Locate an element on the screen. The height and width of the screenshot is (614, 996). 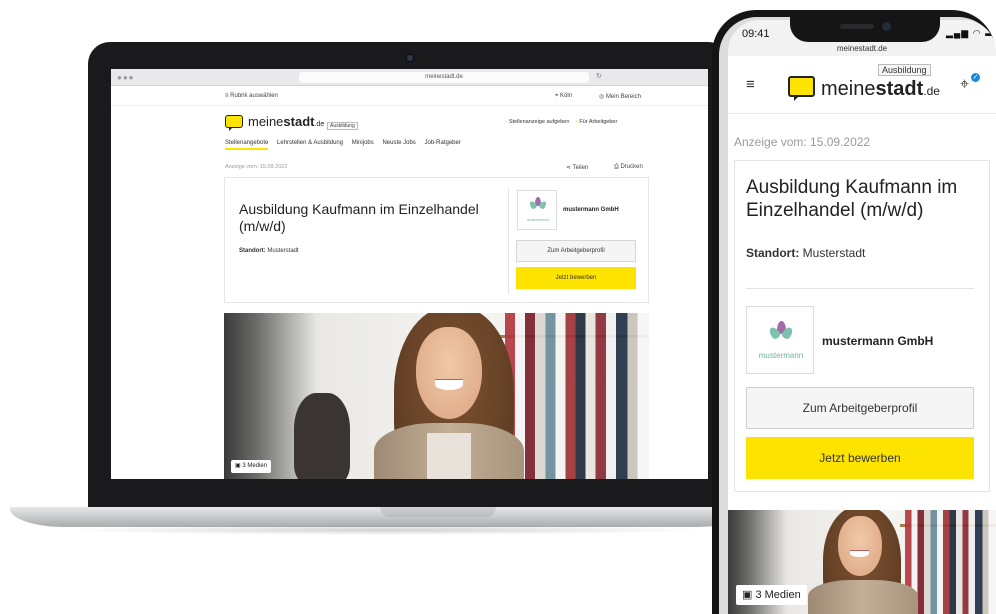
window-controls: ●●● is located at coordinates (126, 77).